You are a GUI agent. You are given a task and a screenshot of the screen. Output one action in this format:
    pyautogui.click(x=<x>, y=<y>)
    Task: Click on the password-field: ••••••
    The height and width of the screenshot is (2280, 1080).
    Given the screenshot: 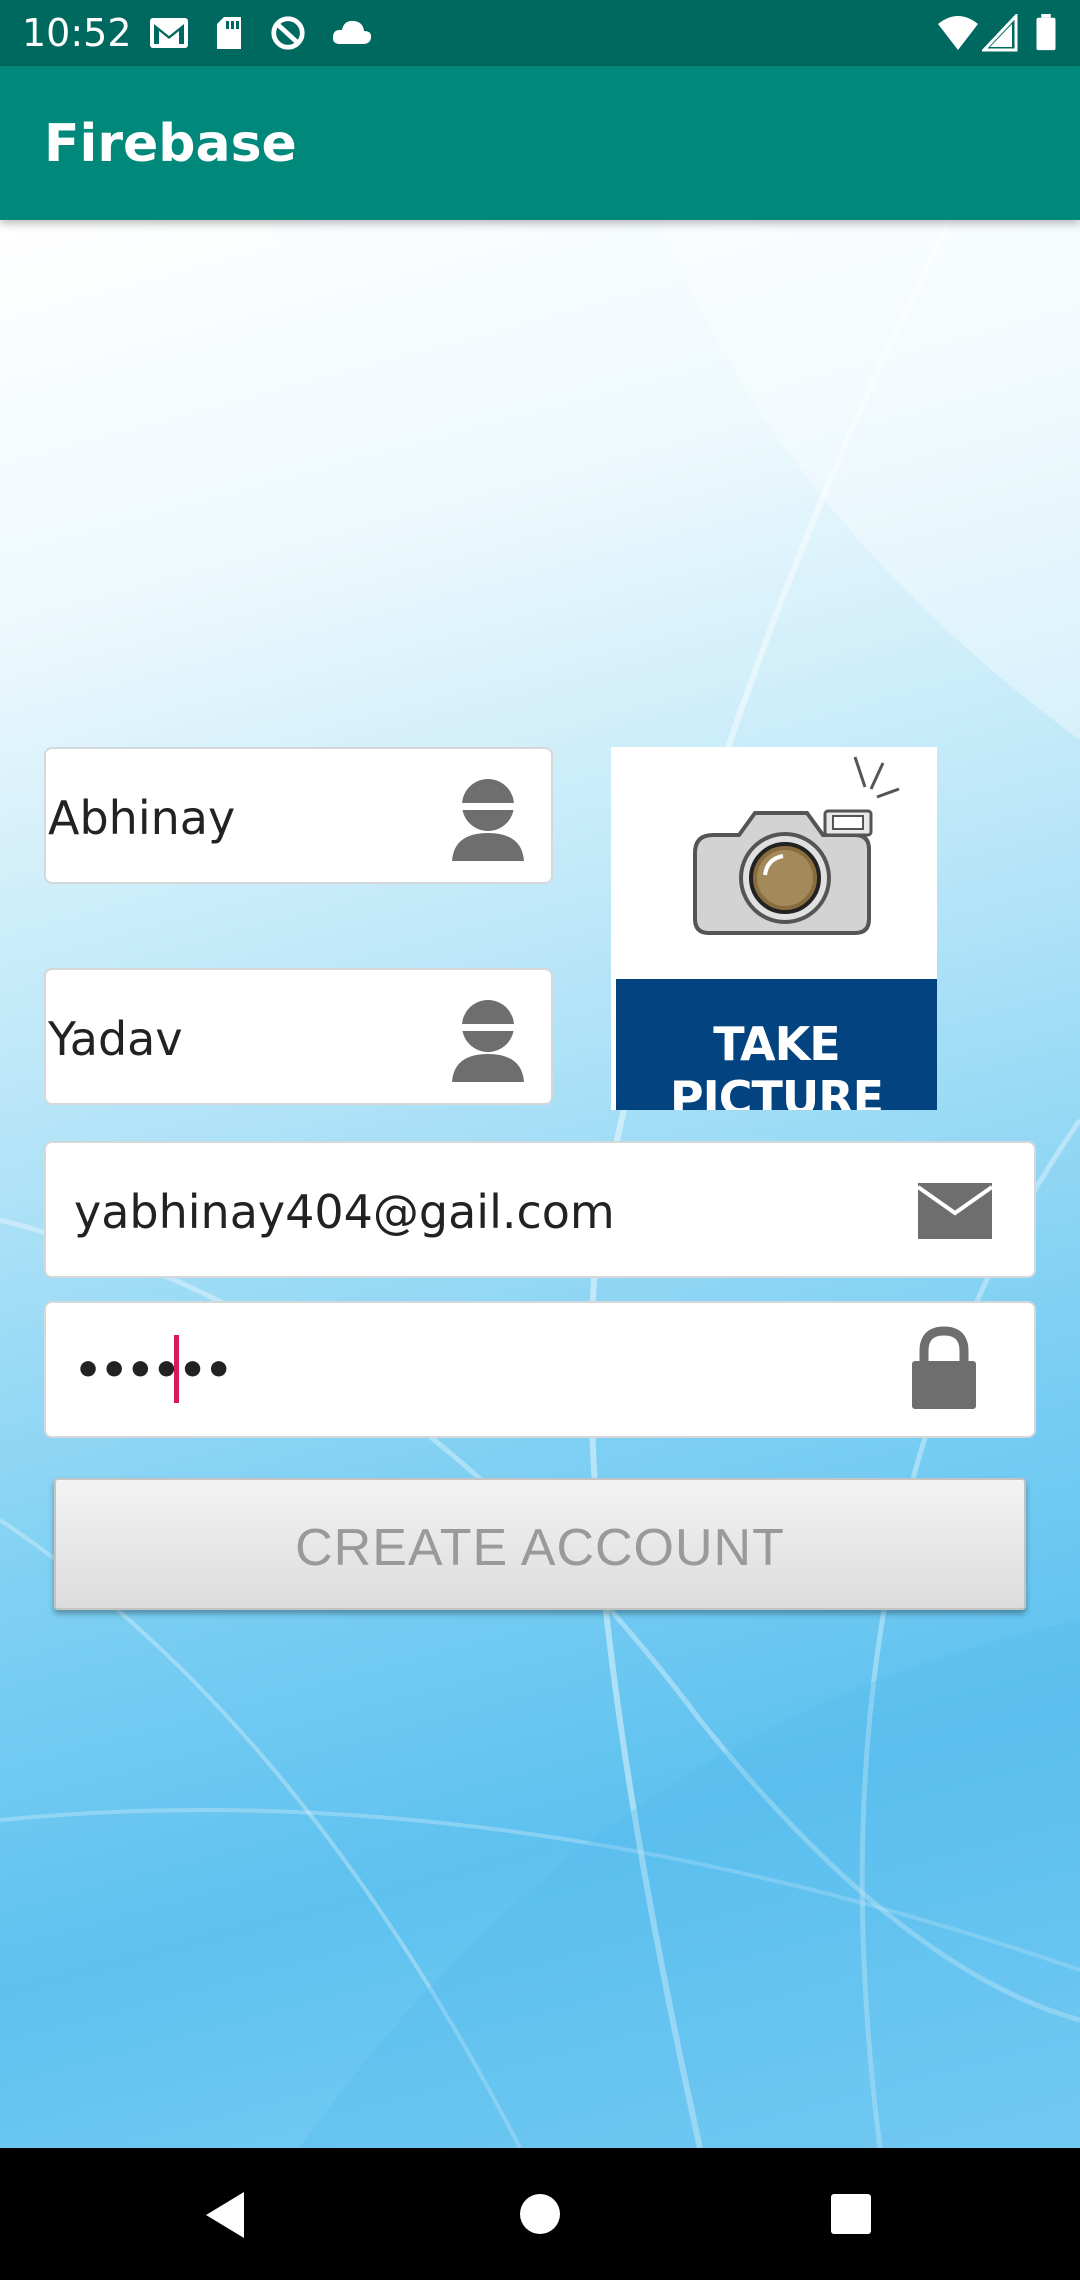 What is the action you would take?
    pyautogui.click(x=540, y=1369)
    